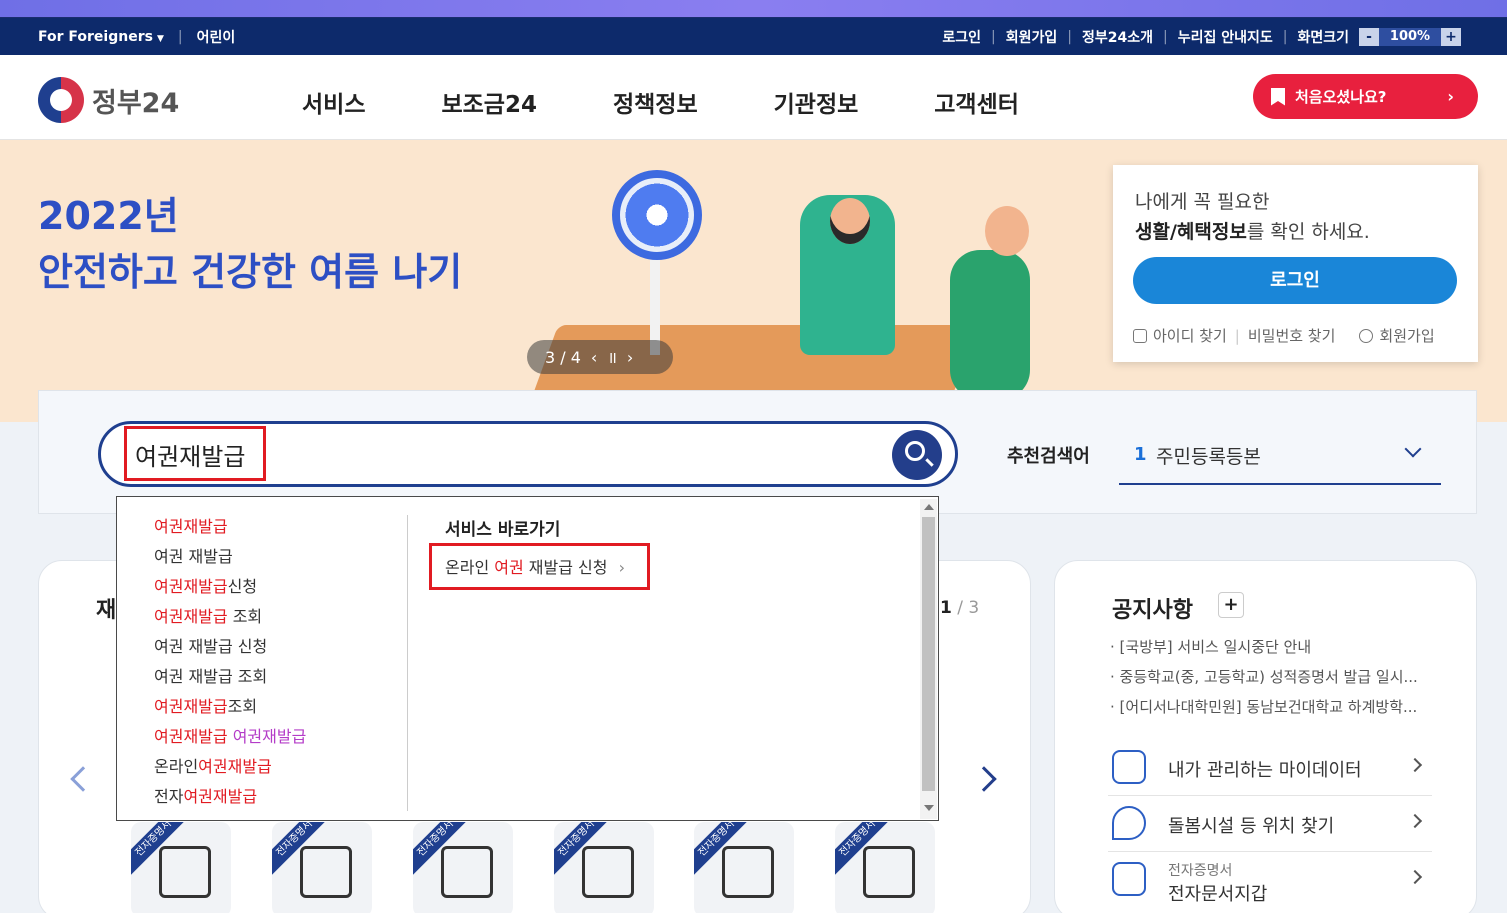 The height and width of the screenshot is (913, 1507). What do you see at coordinates (990, 325) in the screenshot?
I see `woman-illustration` at bounding box center [990, 325].